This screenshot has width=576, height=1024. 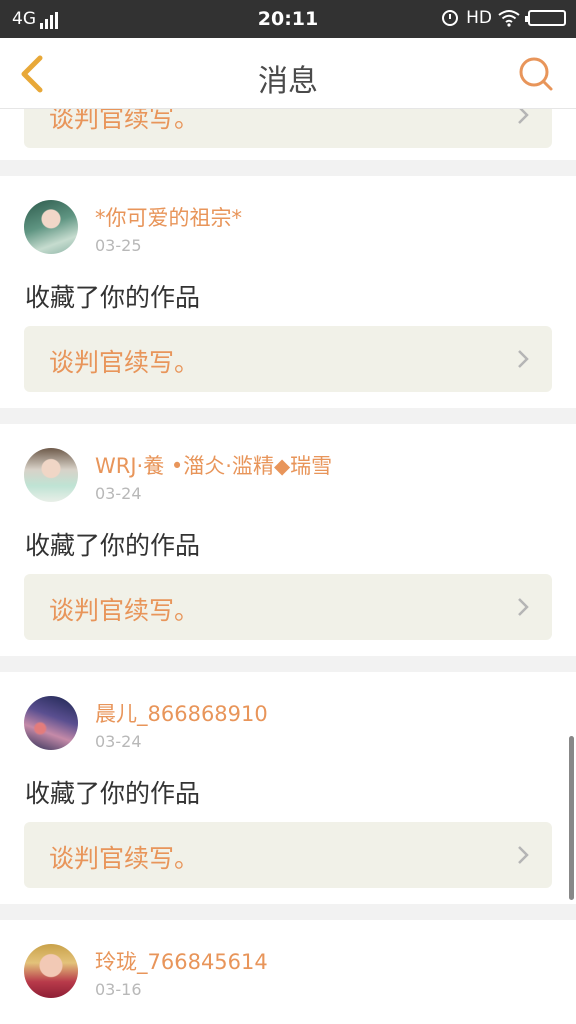 I want to click on scrollbar, so click(x=571, y=818).